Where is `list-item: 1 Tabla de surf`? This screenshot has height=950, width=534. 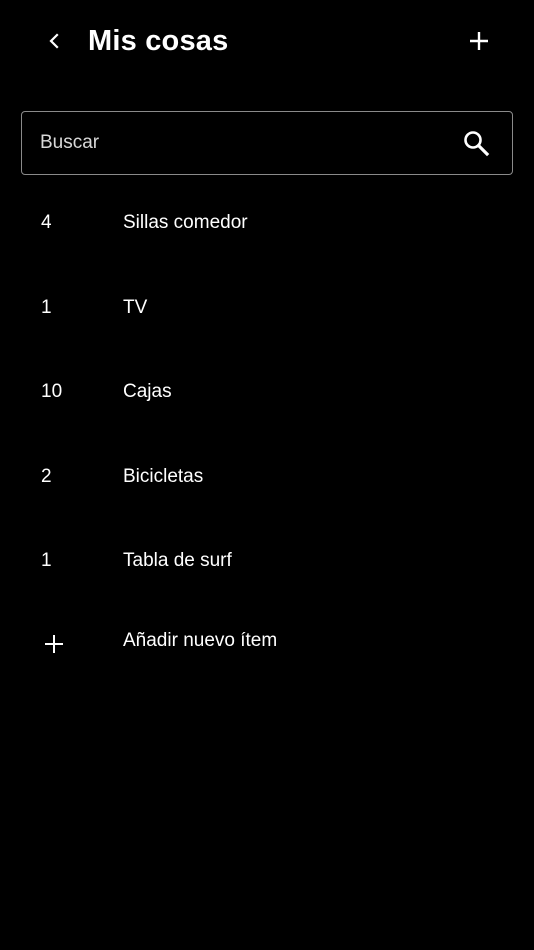 list-item: 1 Tabla de surf is located at coordinates (267, 562).